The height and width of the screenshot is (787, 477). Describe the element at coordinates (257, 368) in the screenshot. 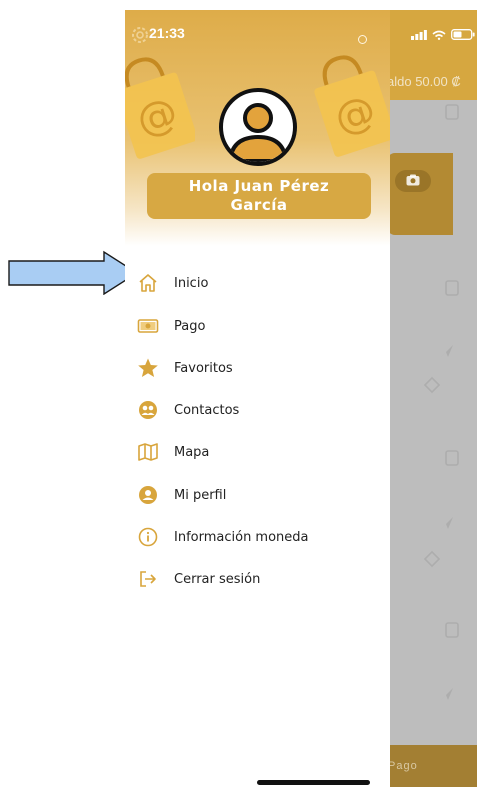

I see `menu-item-favoritos: Favoritos` at that location.